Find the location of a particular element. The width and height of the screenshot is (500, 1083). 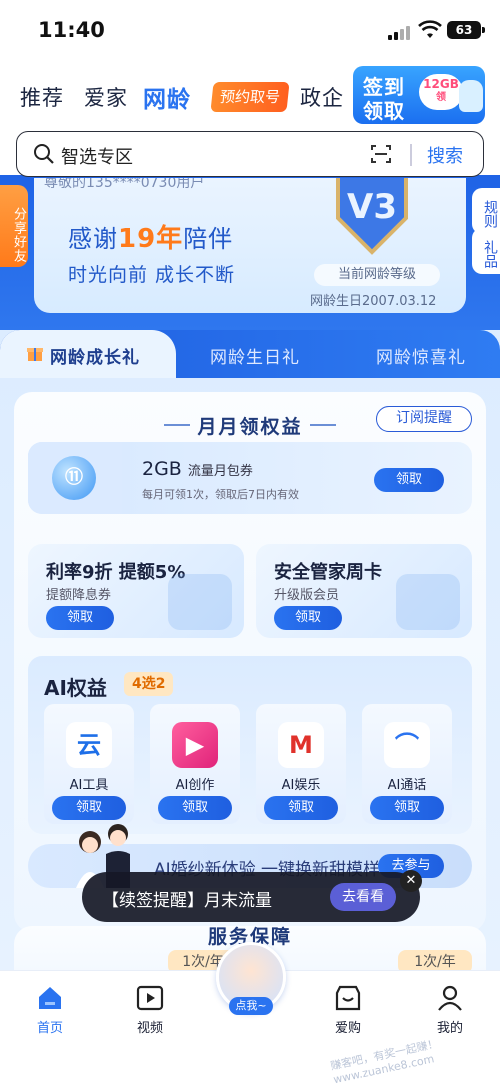

nav-video: 视频 is located at coordinates (150, 1011).